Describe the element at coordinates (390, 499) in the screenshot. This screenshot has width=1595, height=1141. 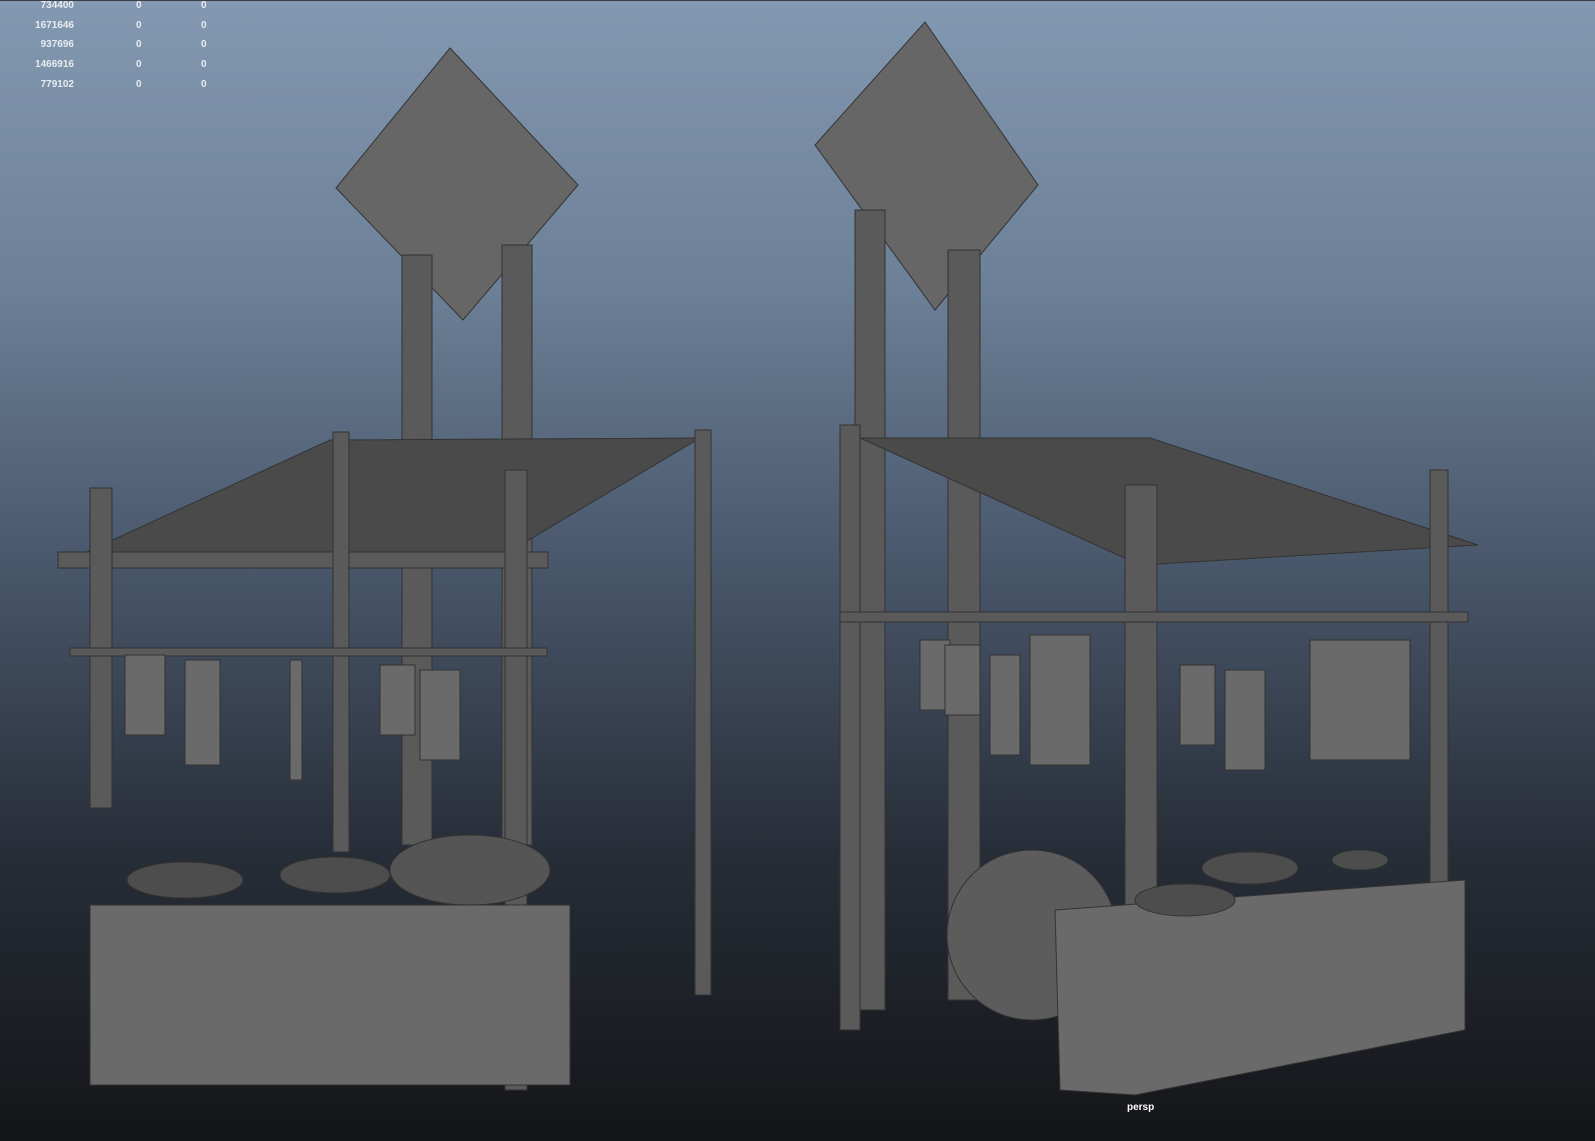
I see `roof` at that location.